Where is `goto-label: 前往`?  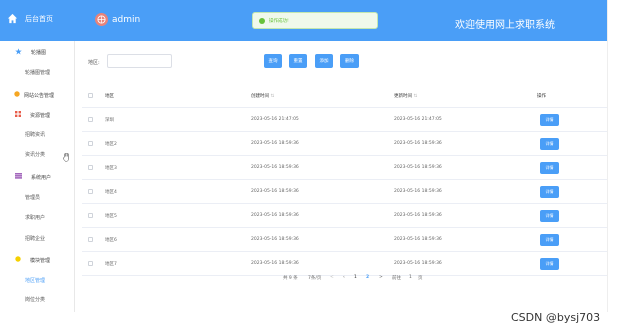
goto-label: 前往 is located at coordinates (396, 278).